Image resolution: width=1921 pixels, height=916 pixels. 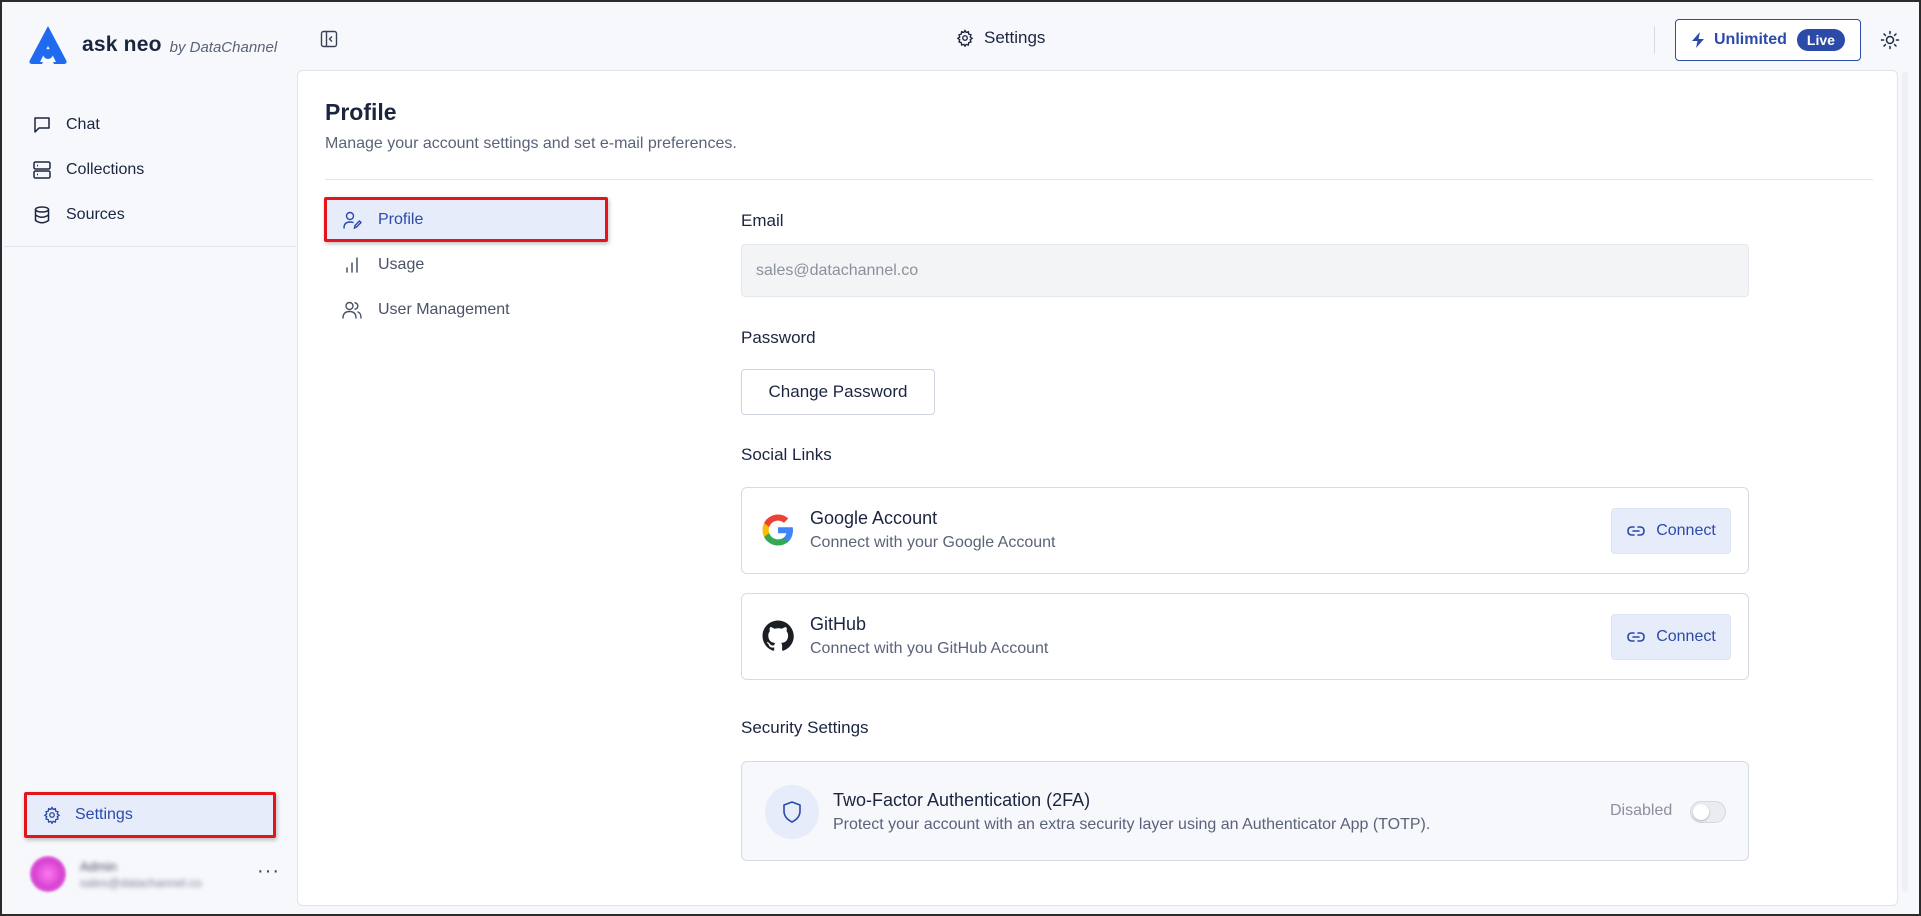 What do you see at coordinates (1245, 270) in the screenshot?
I see `email-field` at bounding box center [1245, 270].